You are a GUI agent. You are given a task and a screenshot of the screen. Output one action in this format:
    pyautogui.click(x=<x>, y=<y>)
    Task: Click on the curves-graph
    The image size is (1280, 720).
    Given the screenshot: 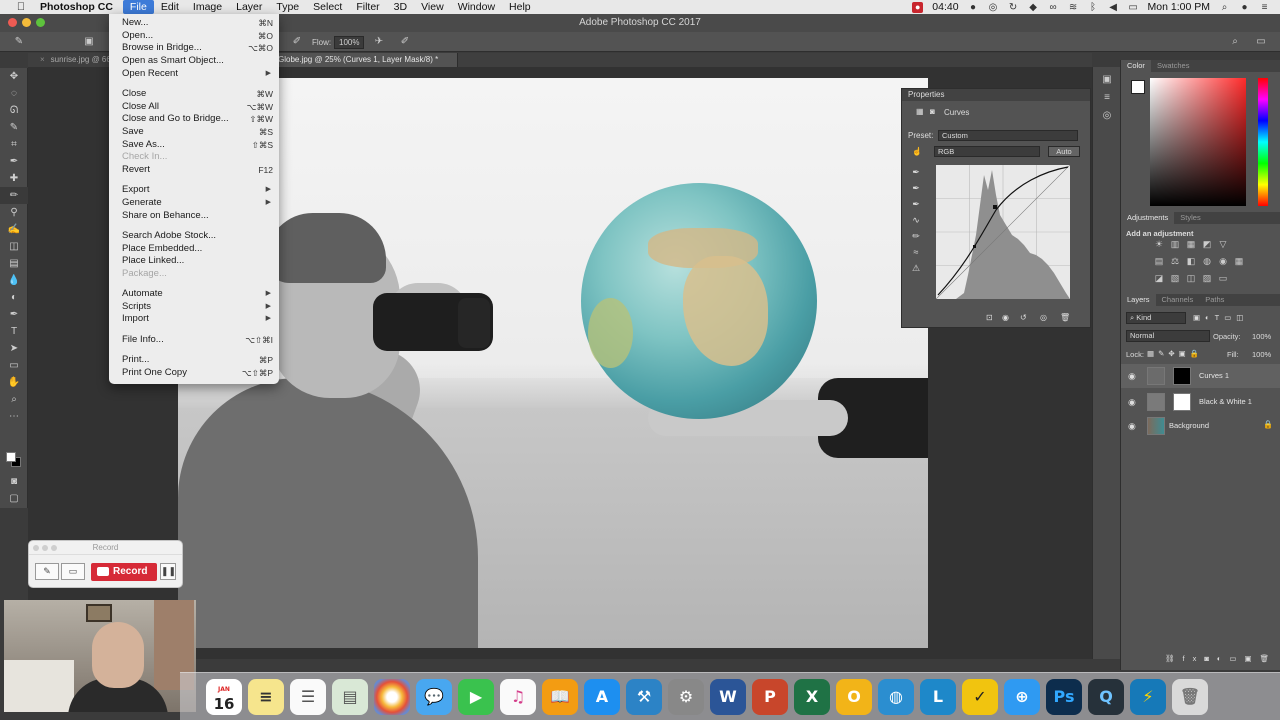 What is the action you would take?
    pyautogui.click(x=1003, y=232)
    